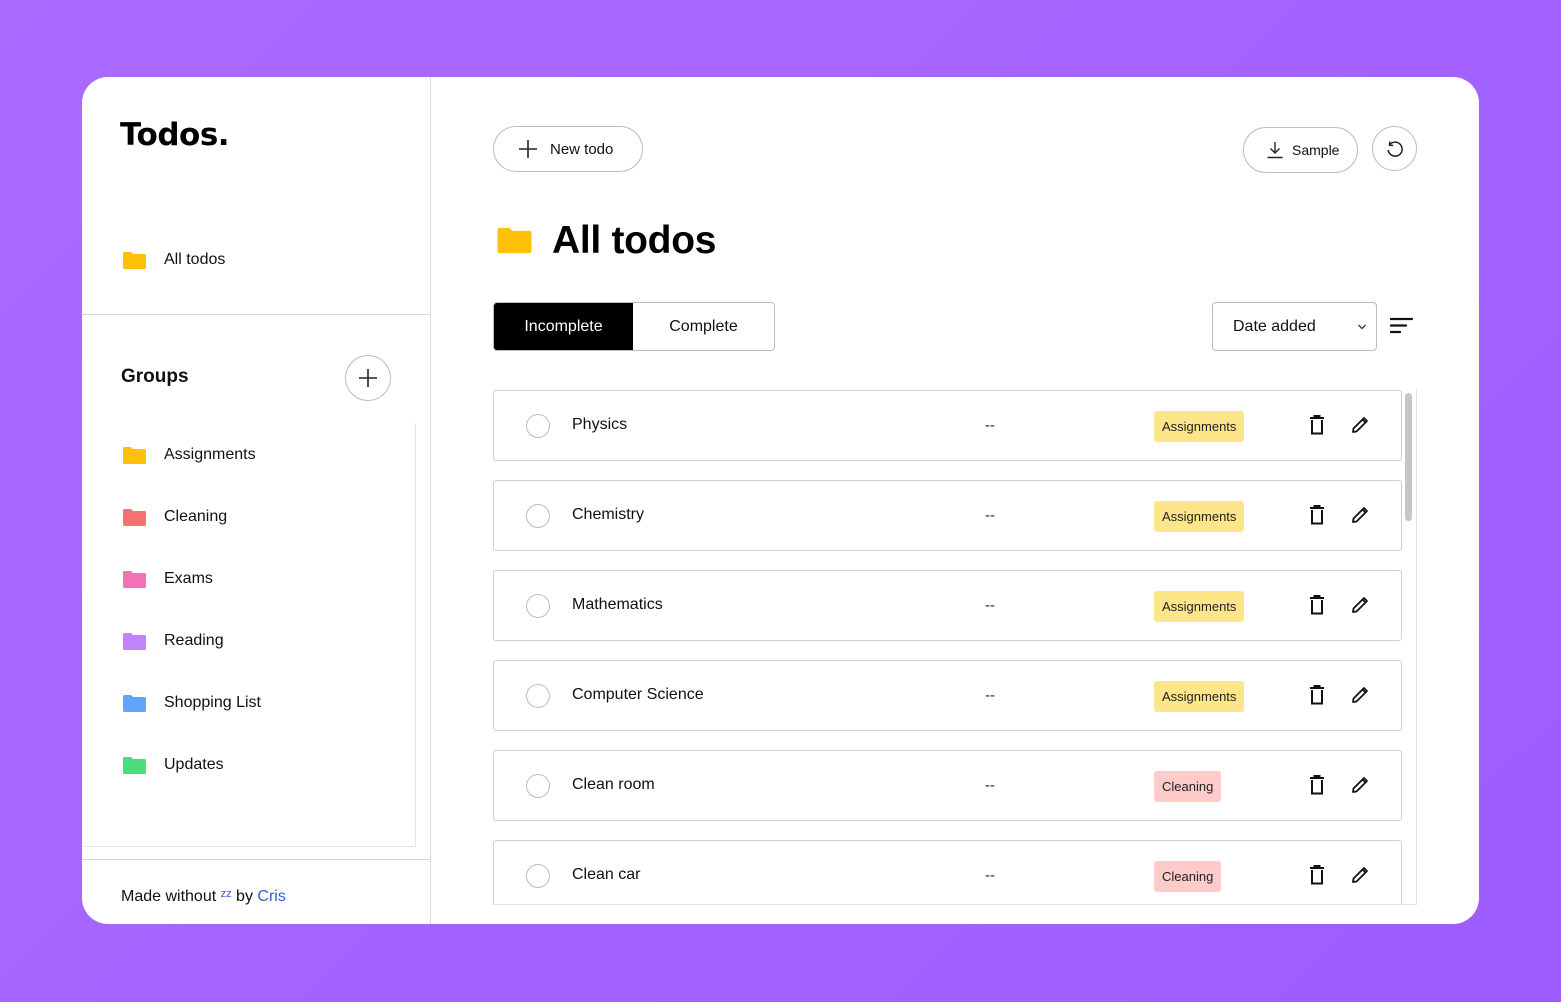 The width and height of the screenshot is (1561, 1002). I want to click on sidebar-item-reading: Reading, so click(173, 641).